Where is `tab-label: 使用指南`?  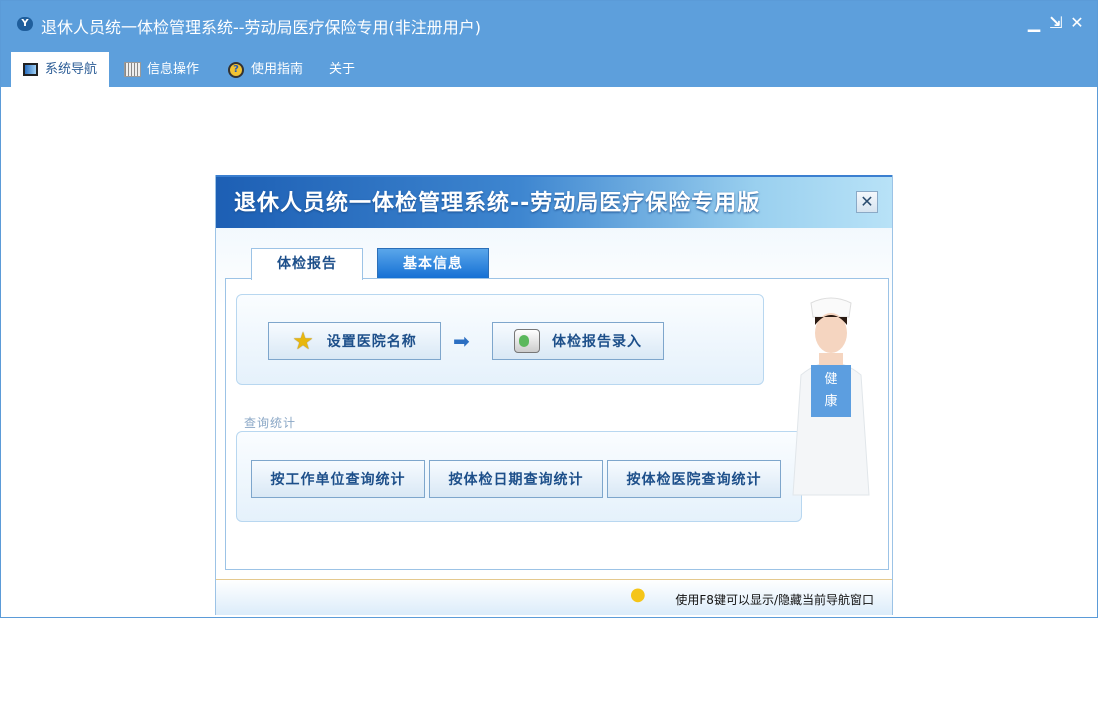 tab-label: 使用指南 is located at coordinates (277, 69).